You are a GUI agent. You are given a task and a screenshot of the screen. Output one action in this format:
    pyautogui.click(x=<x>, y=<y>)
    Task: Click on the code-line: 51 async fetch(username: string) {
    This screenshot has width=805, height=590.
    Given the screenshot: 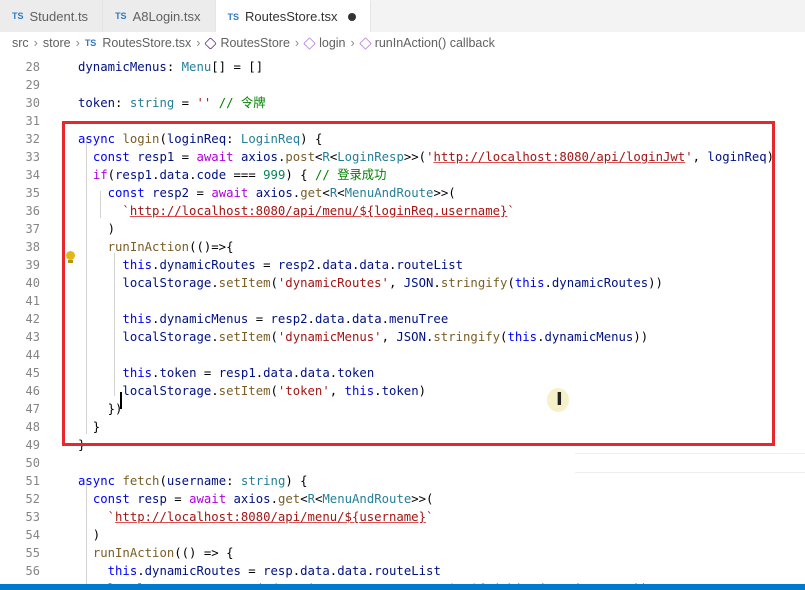 What is the action you would take?
    pyautogui.click(x=402, y=481)
    